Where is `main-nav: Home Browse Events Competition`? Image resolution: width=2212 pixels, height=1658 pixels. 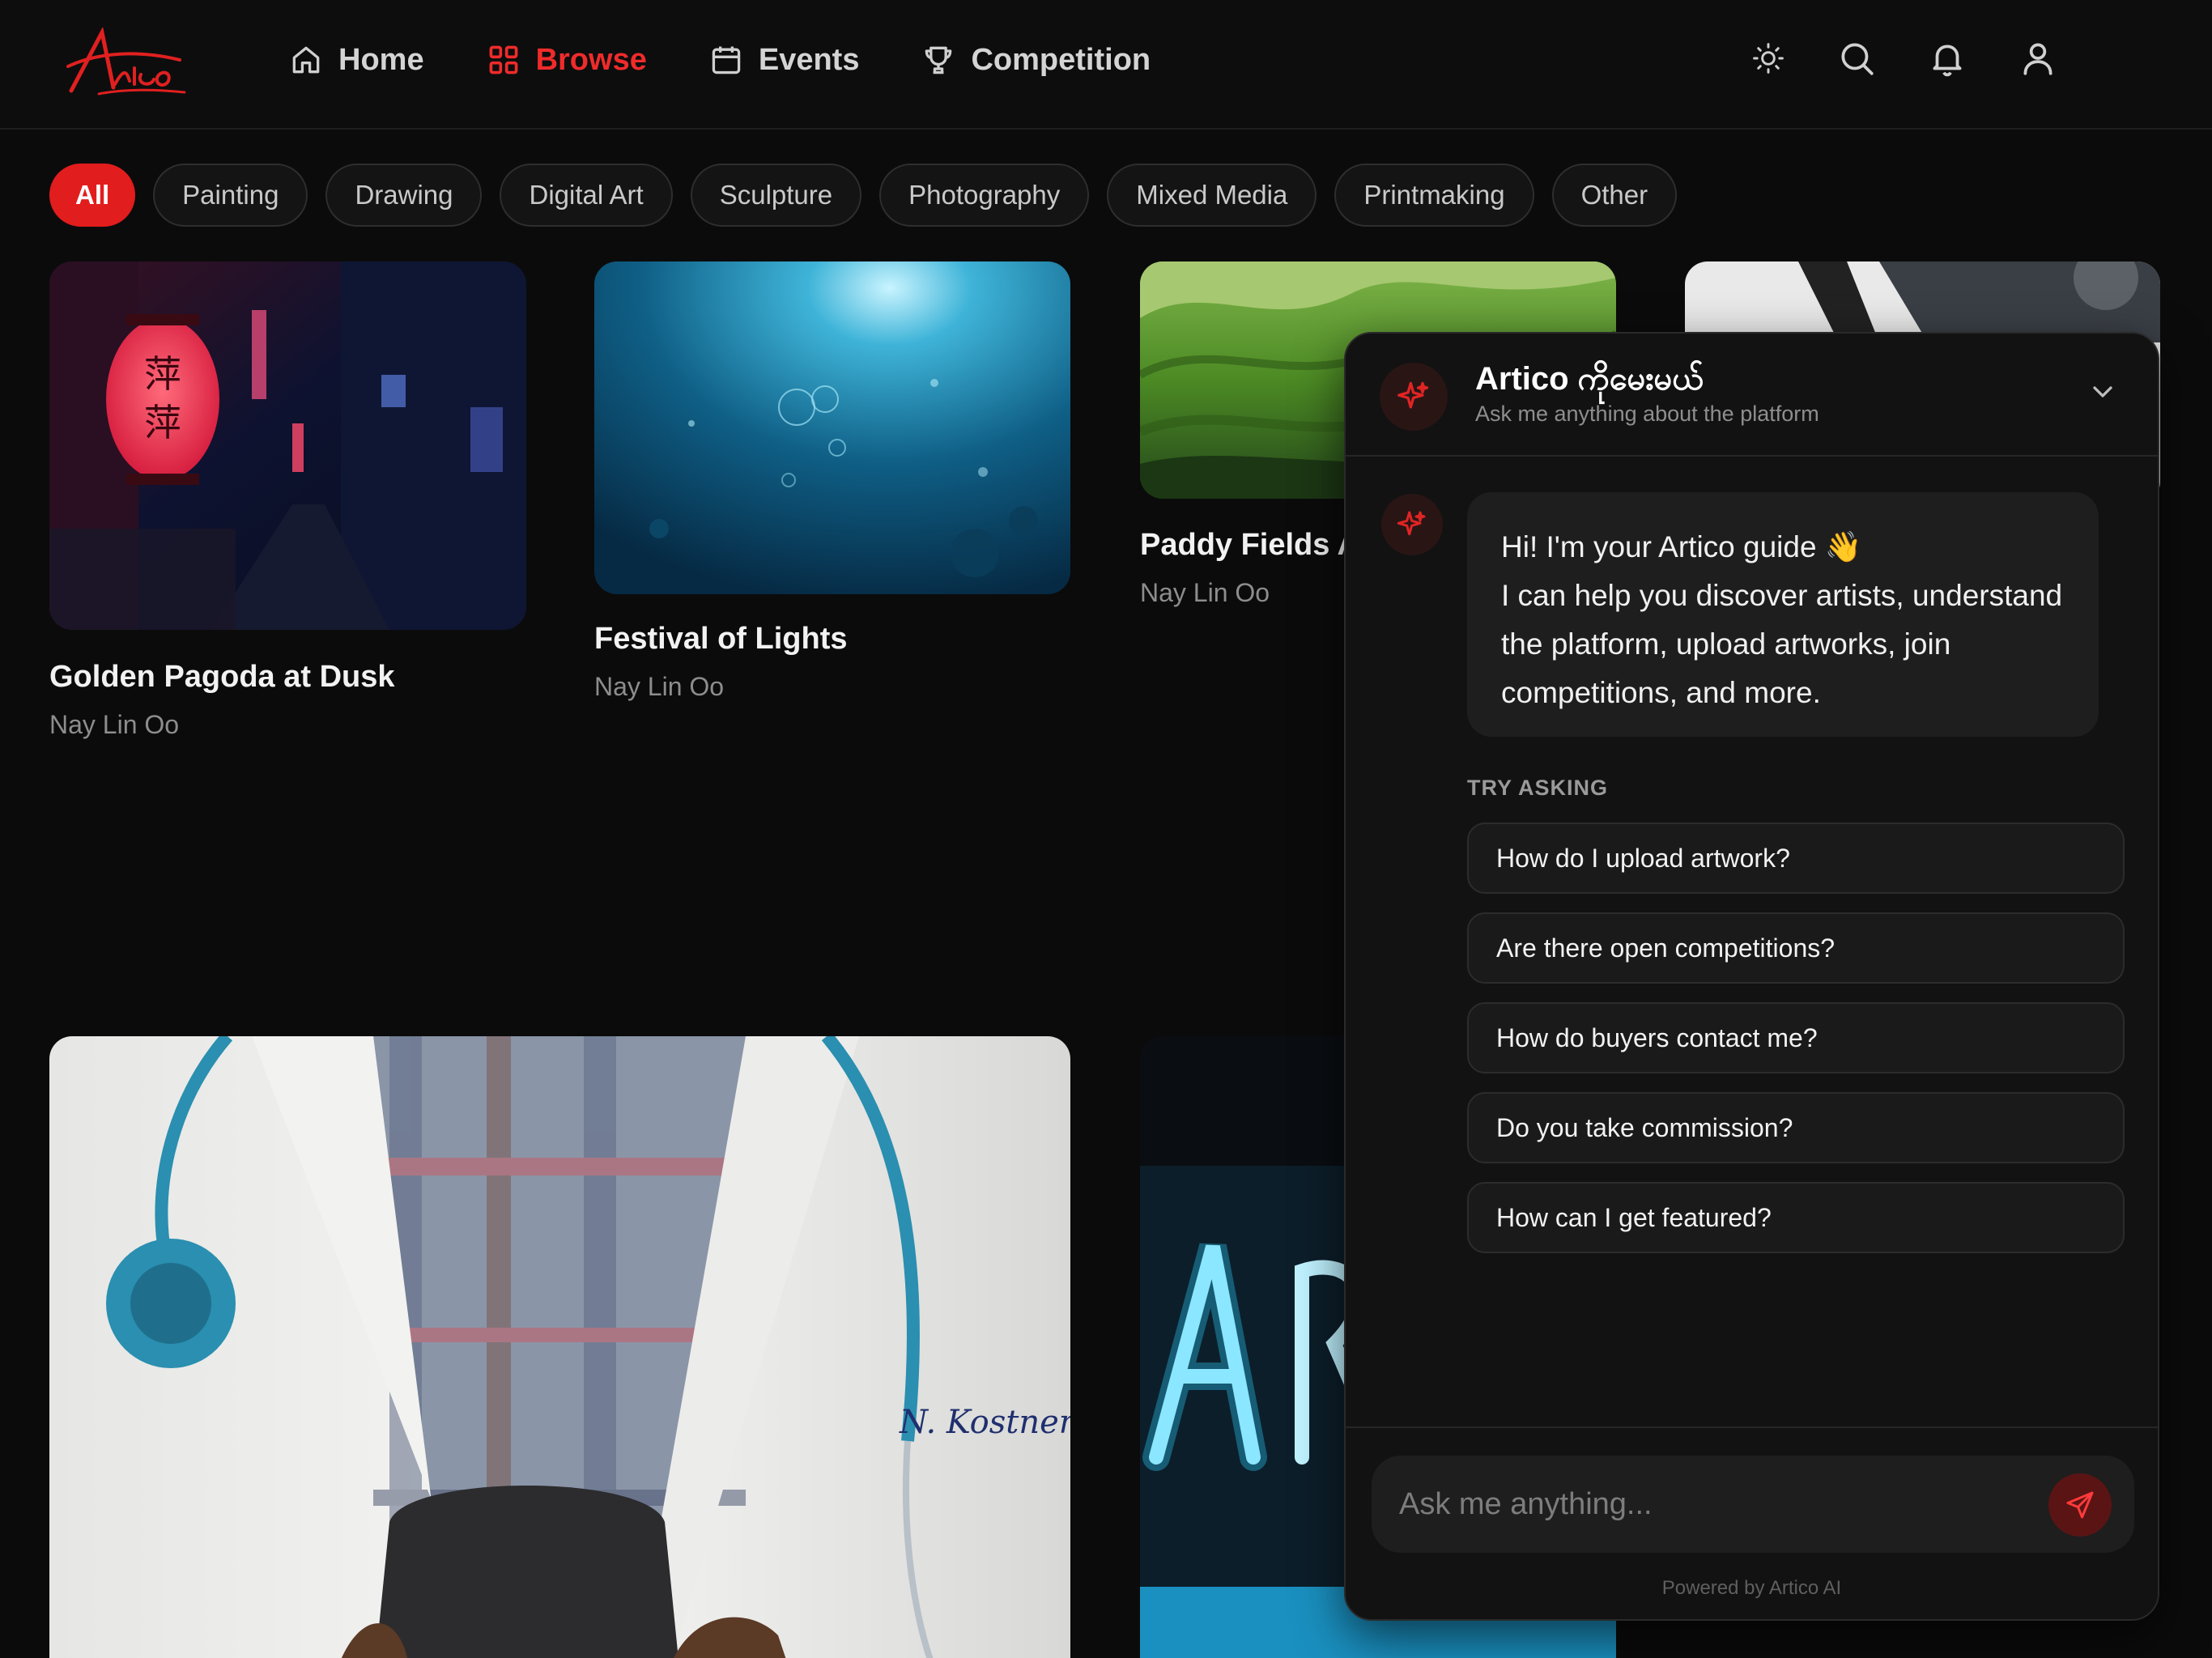 main-nav: Home Browse Events Competition is located at coordinates (720, 60).